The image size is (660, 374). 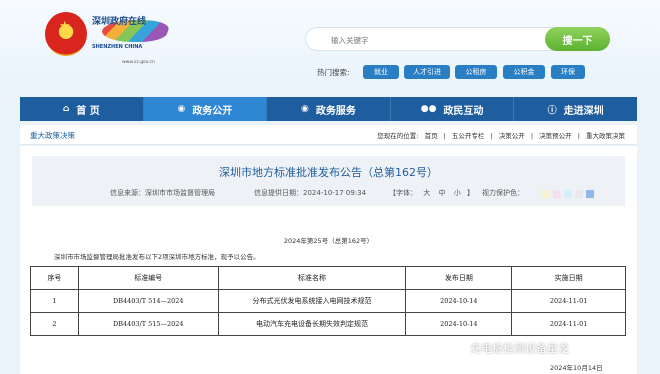 I want to click on font-size-medium-button: 中, so click(x=441, y=193).